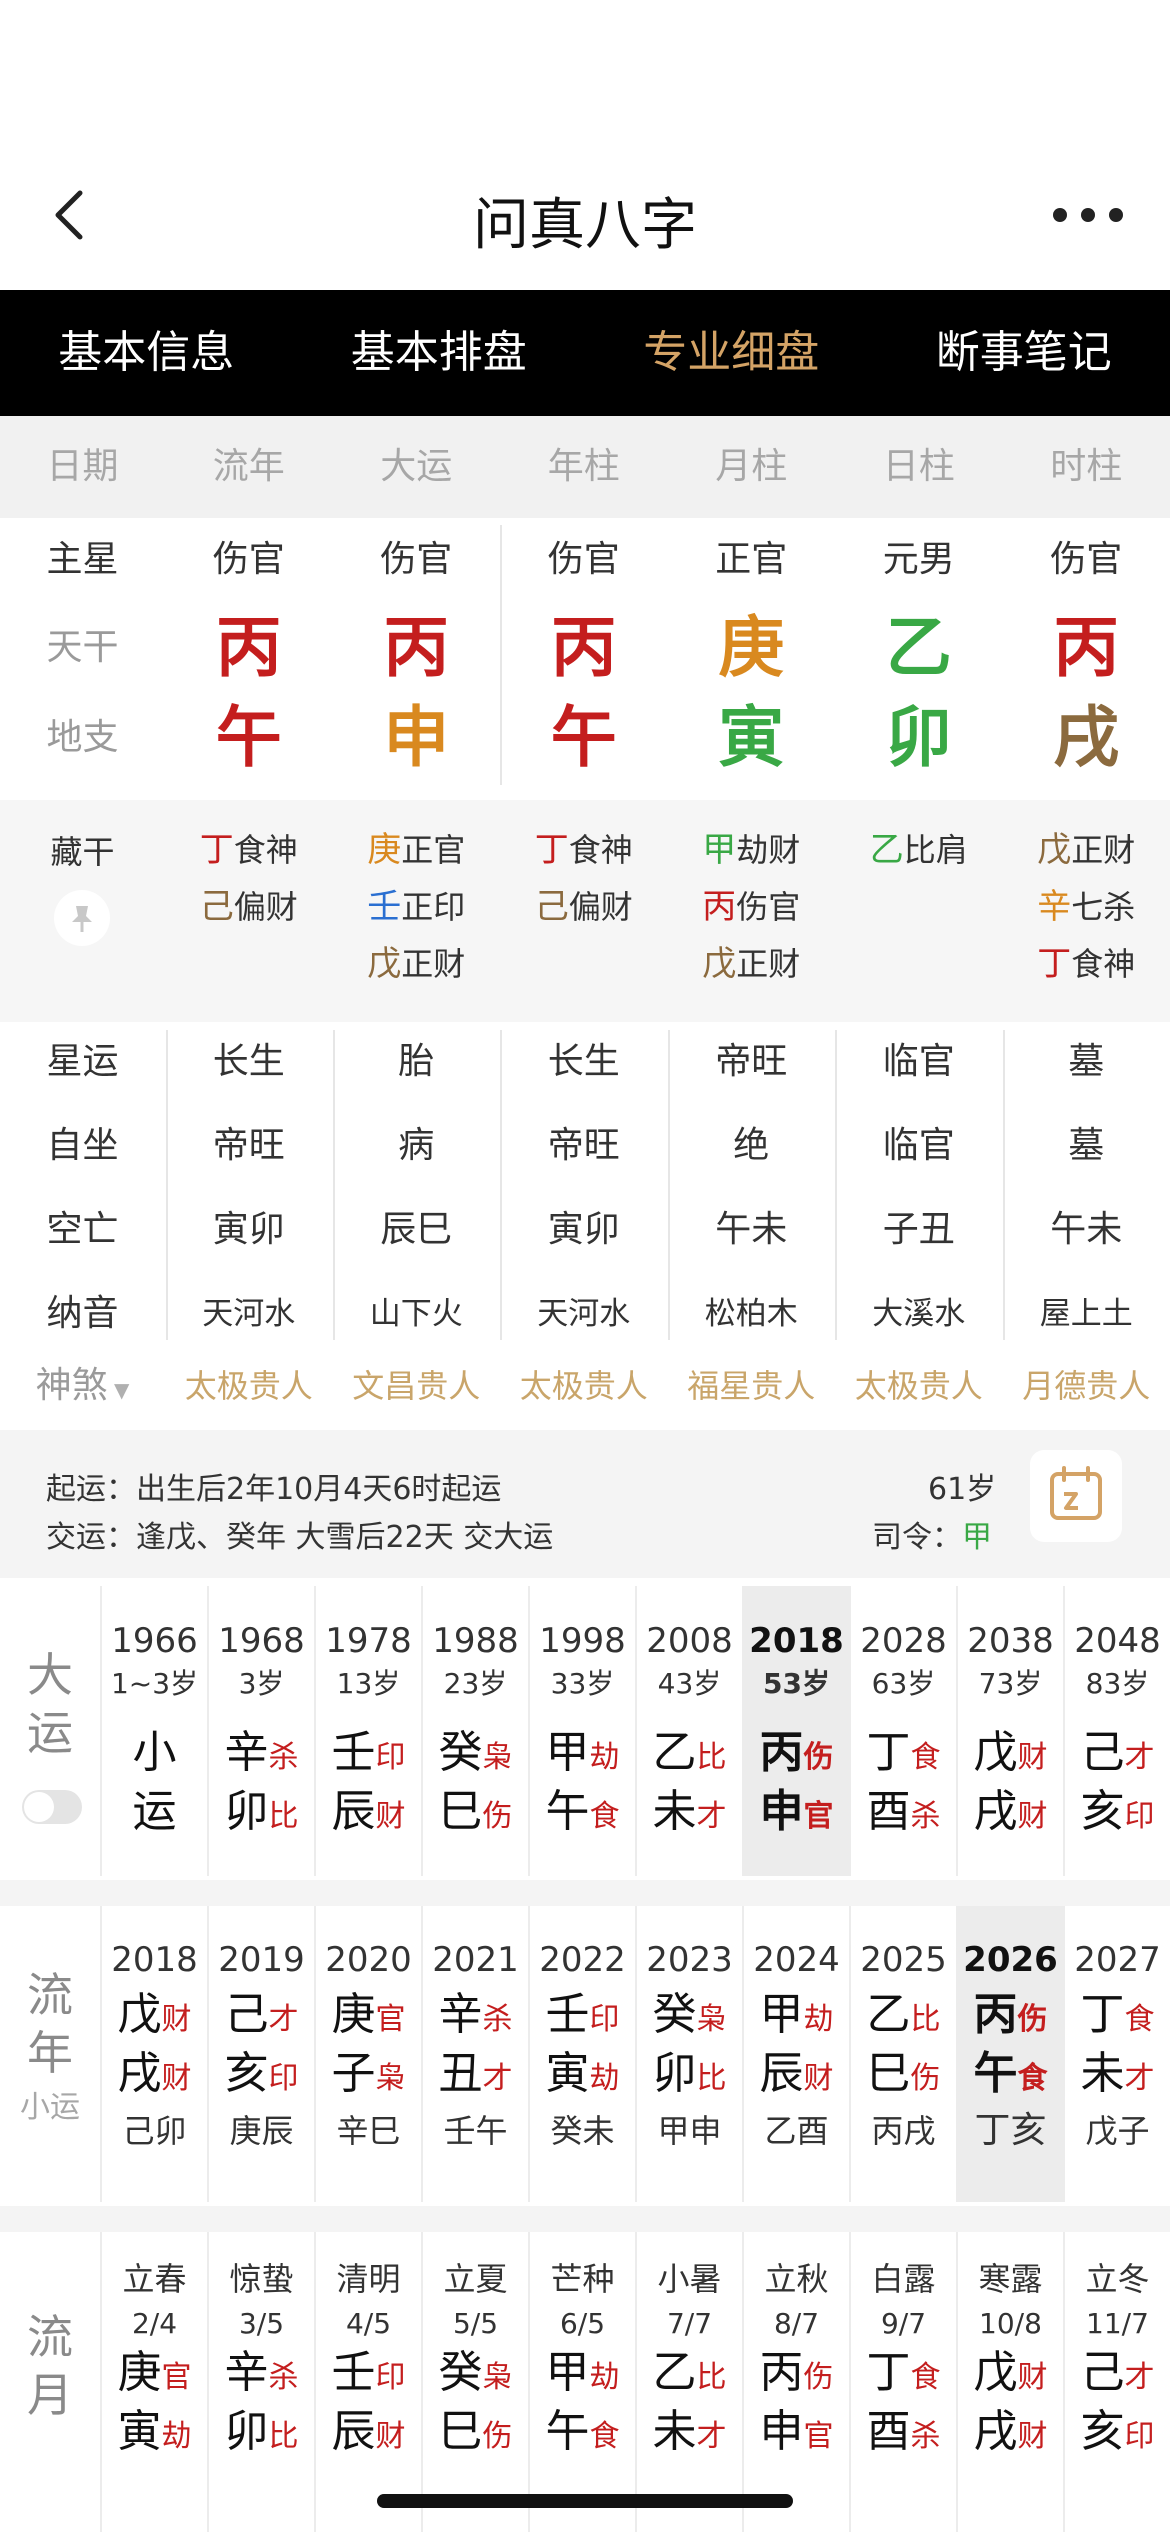  Describe the element at coordinates (1024, 353) in the screenshot. I see `tab-notes: 断事笔记` at that location.